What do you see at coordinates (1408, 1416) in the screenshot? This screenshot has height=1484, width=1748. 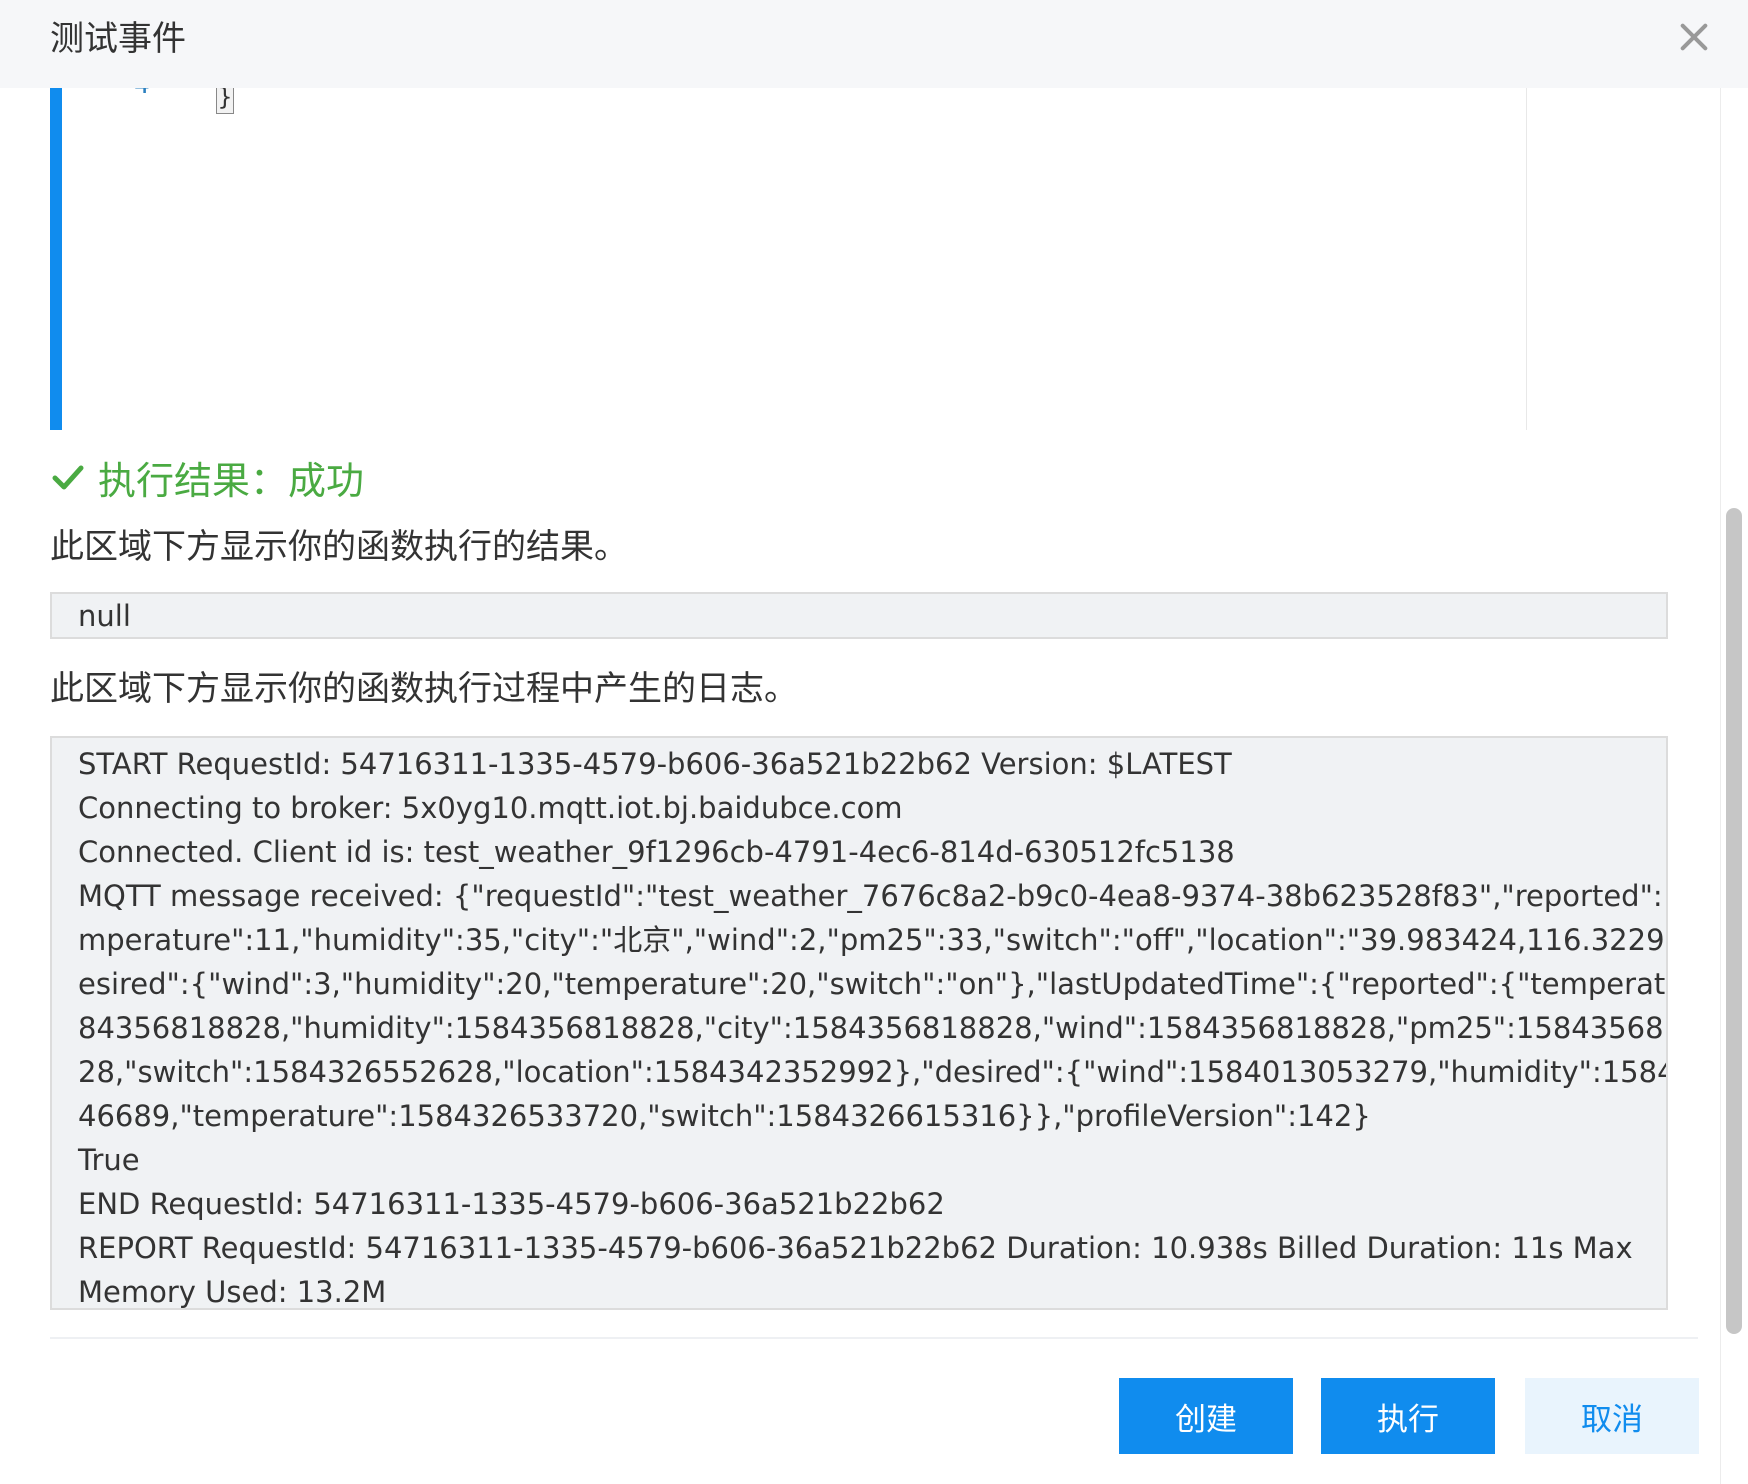 I see `execute-button: 执行` at bounding box center [1408, 1416].